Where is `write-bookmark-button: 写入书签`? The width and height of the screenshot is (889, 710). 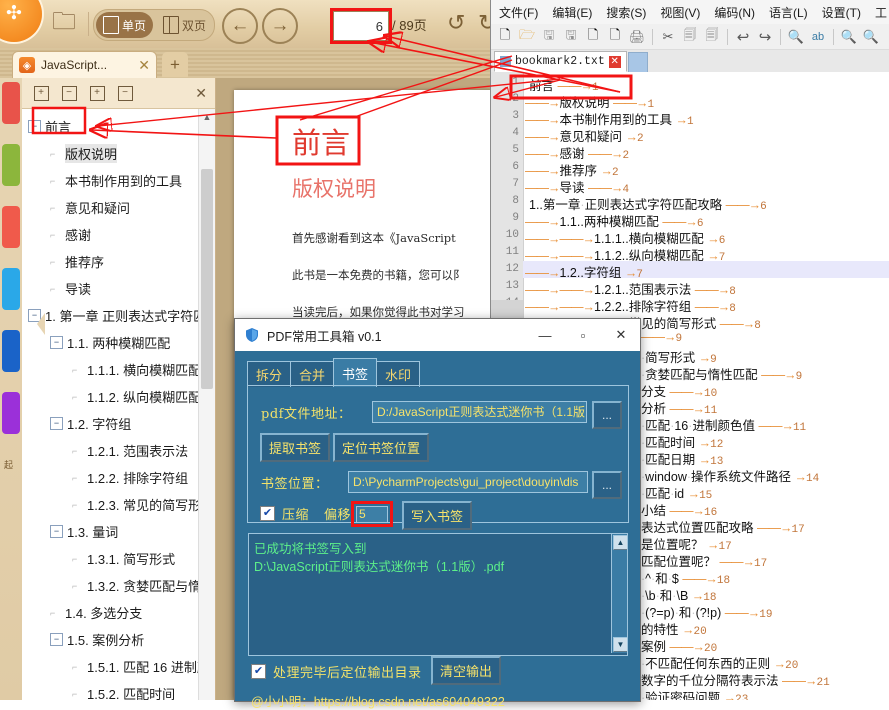 write-bookmark-button: 写入书签 is located at coordinates (437, 515).